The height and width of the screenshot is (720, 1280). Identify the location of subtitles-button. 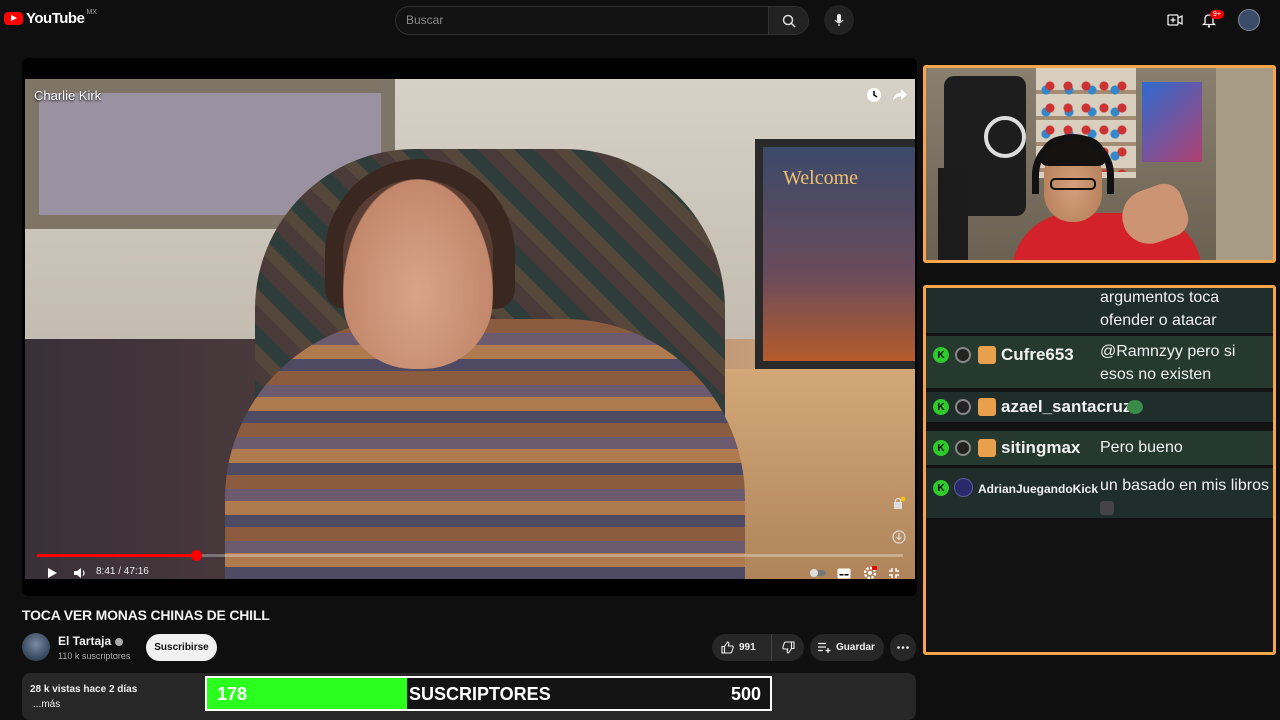
(844, 573).